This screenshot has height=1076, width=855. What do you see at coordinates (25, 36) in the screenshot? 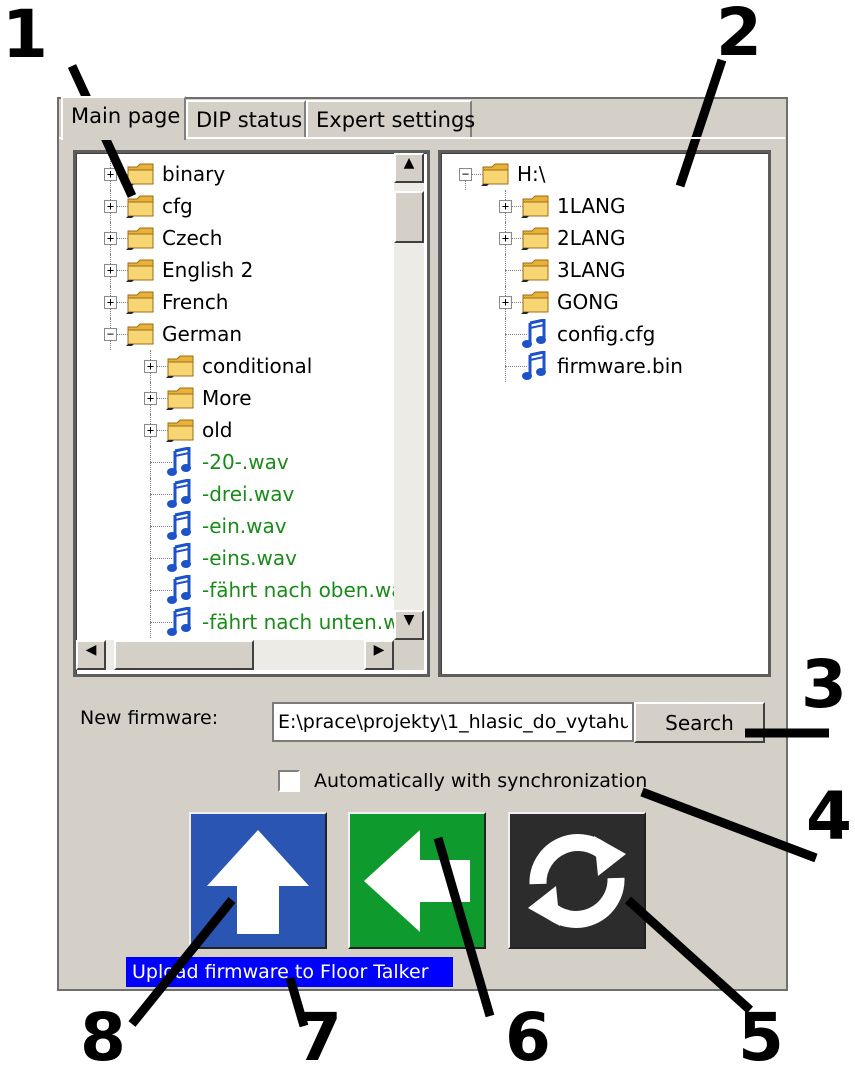
I see `callout-1: 1` at bounding box center [25, 36].